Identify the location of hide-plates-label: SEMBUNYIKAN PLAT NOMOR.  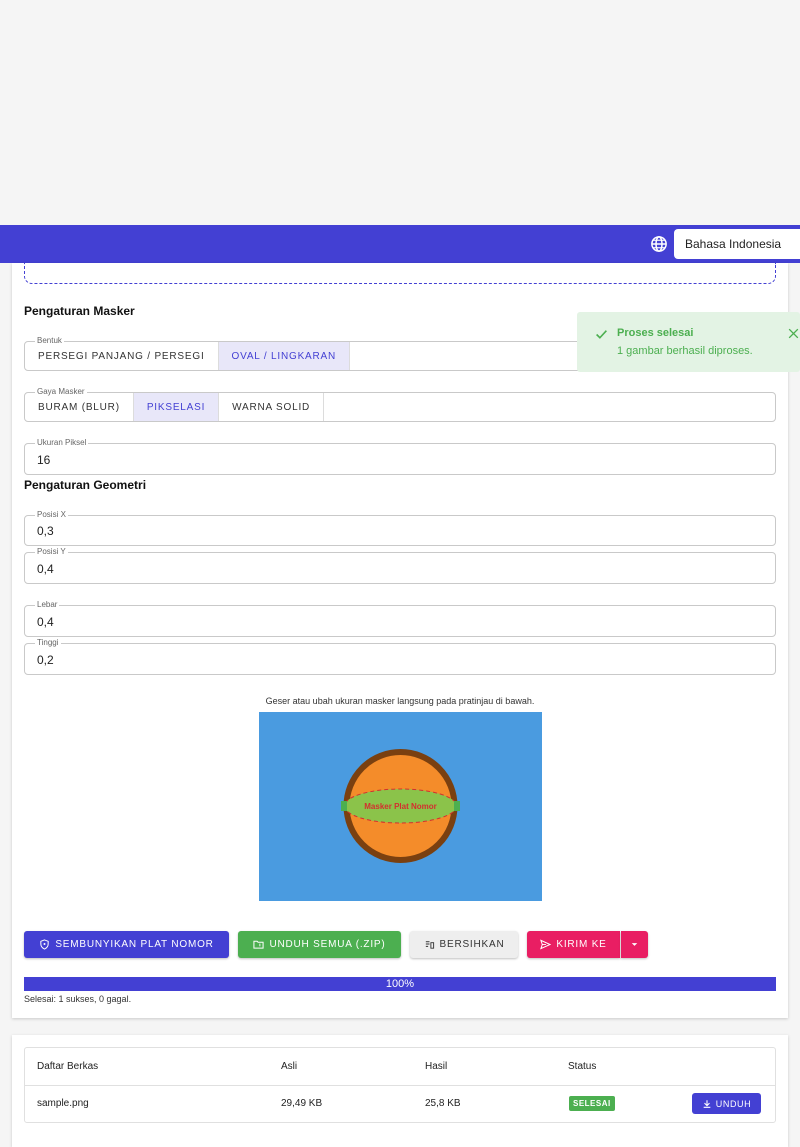
(134, 944).